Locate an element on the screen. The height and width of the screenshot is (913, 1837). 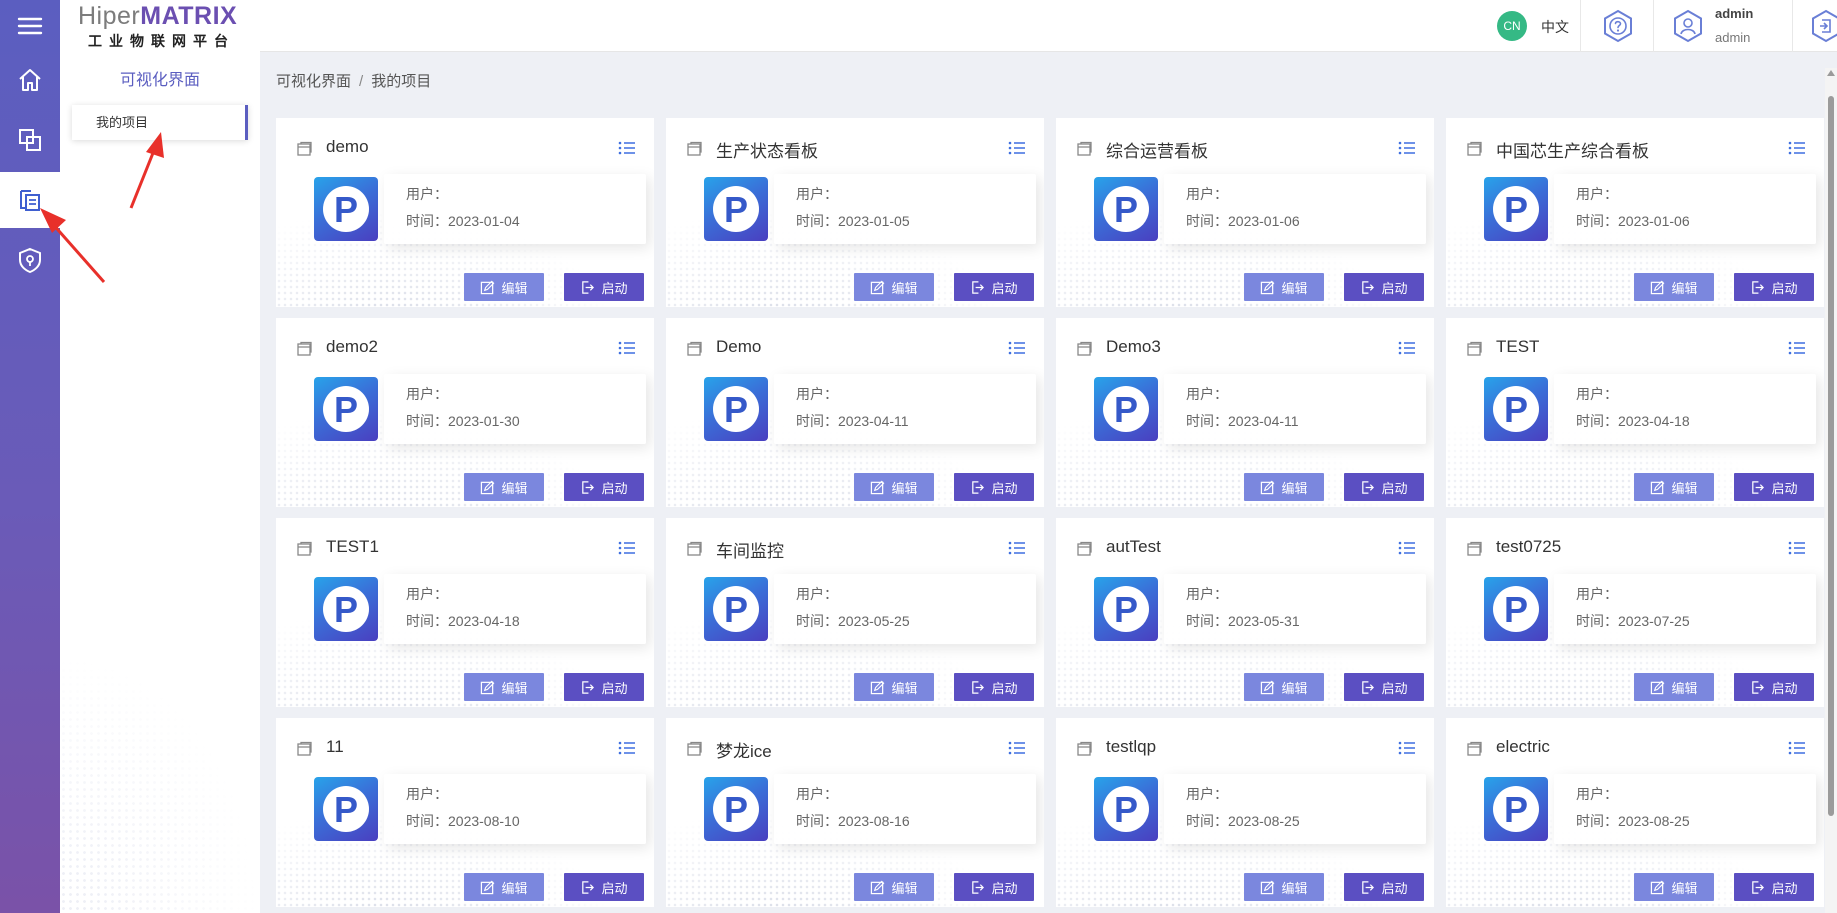
project-card: 中国芯生产综合看板 P 用户： 时间：2023-01-06 编辑 启动 is located at coordinates (1635, 212).